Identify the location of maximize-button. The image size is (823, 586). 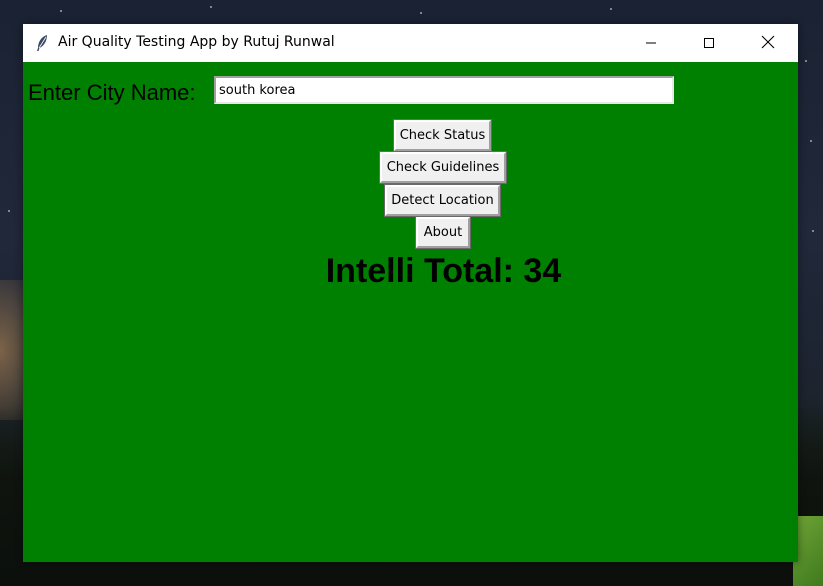
(709, 43).